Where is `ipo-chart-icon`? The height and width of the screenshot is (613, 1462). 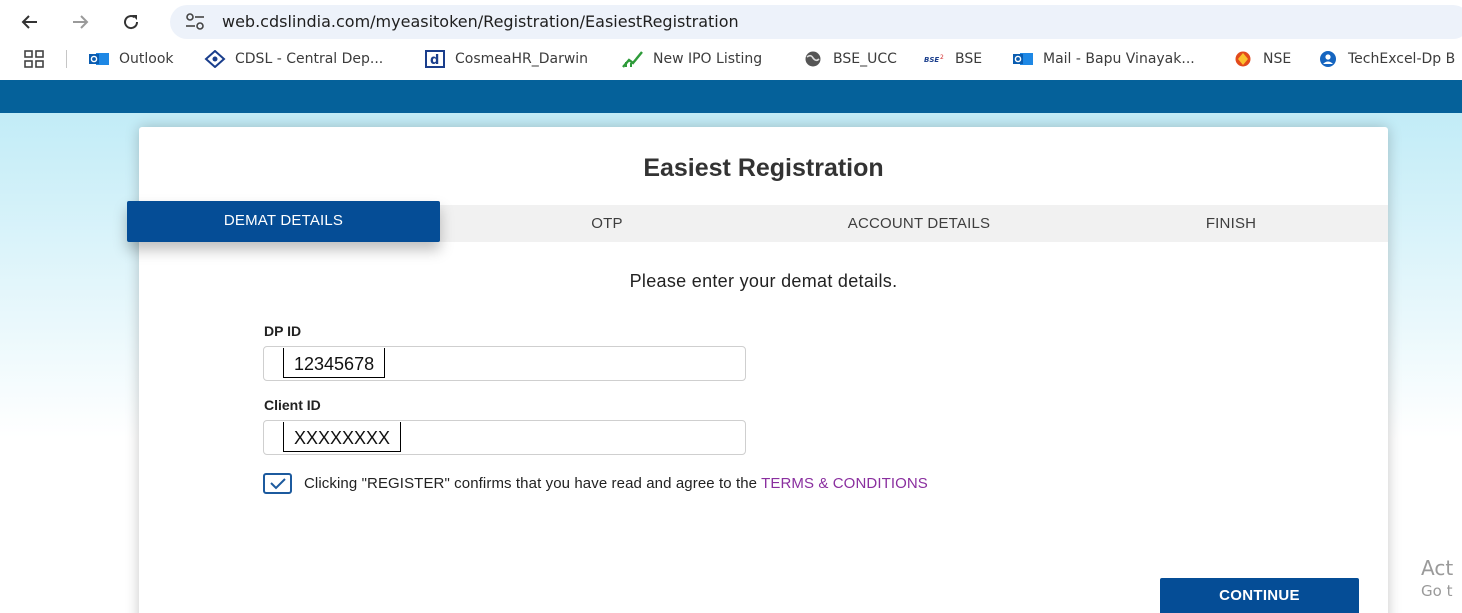
ipo-chart-icon is located at coordinates (633, 59).